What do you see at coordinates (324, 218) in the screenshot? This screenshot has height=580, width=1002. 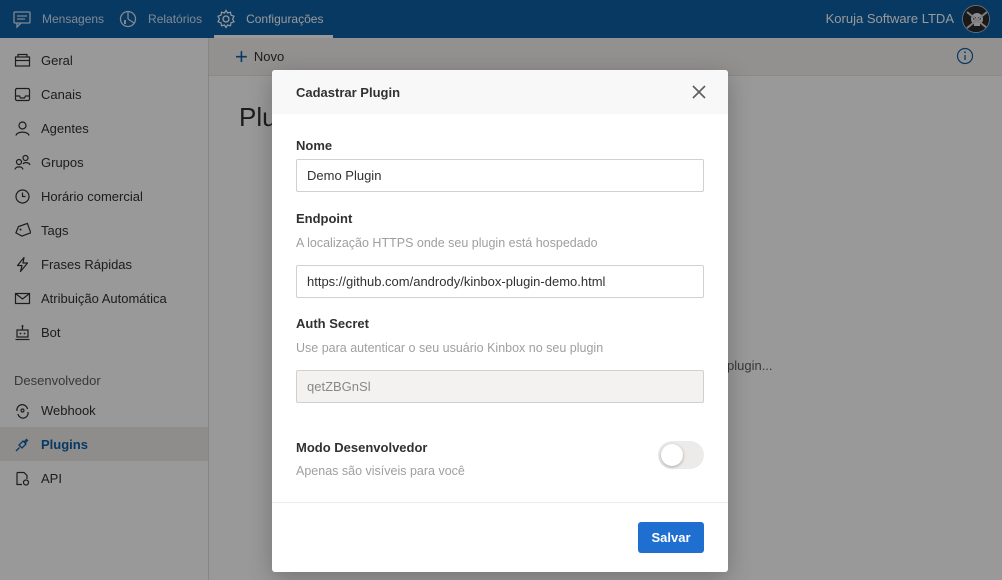 I see `endpoint-label: Endpoint` at bounding box center [324, 218].